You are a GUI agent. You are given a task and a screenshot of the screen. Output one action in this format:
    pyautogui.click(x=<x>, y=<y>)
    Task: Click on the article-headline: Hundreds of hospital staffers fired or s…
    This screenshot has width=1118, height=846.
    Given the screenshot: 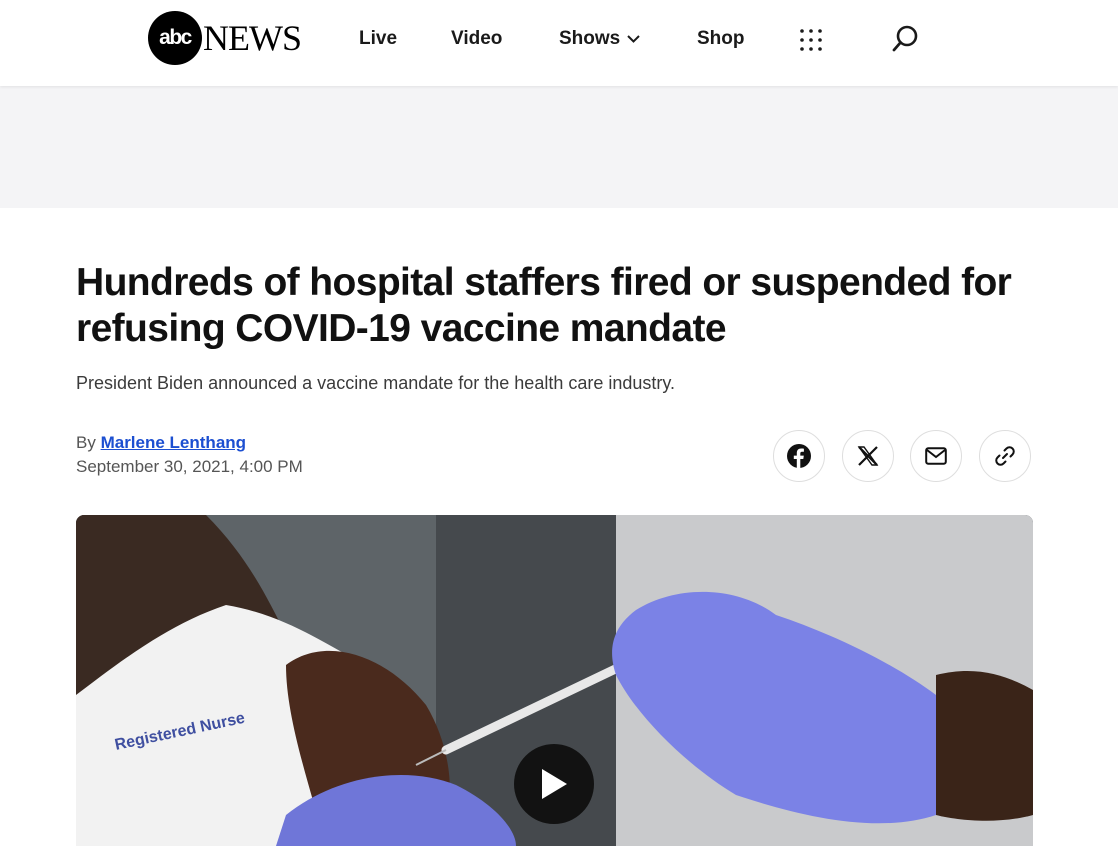 What is the action you would take?
    pyautogui.click(x=544, y=305)
    